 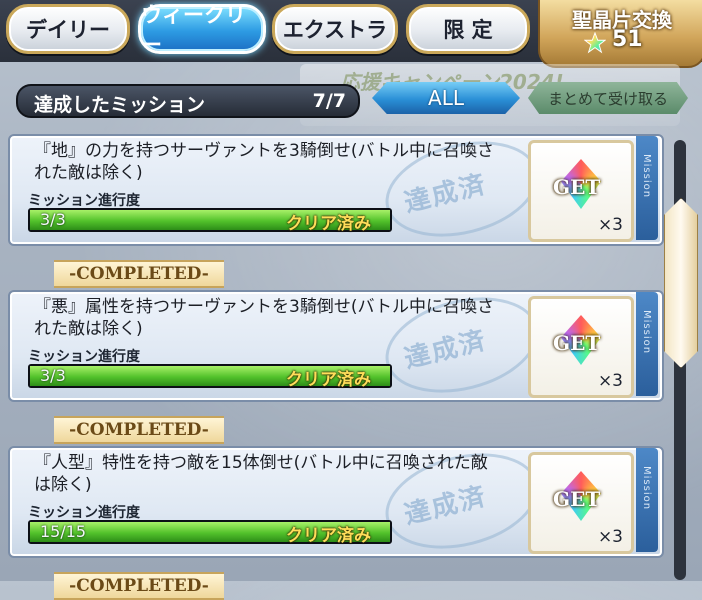 I want to click on quartz-fragment-exchange-button: 聖晶片交換 51, so click(x=620, y=34).